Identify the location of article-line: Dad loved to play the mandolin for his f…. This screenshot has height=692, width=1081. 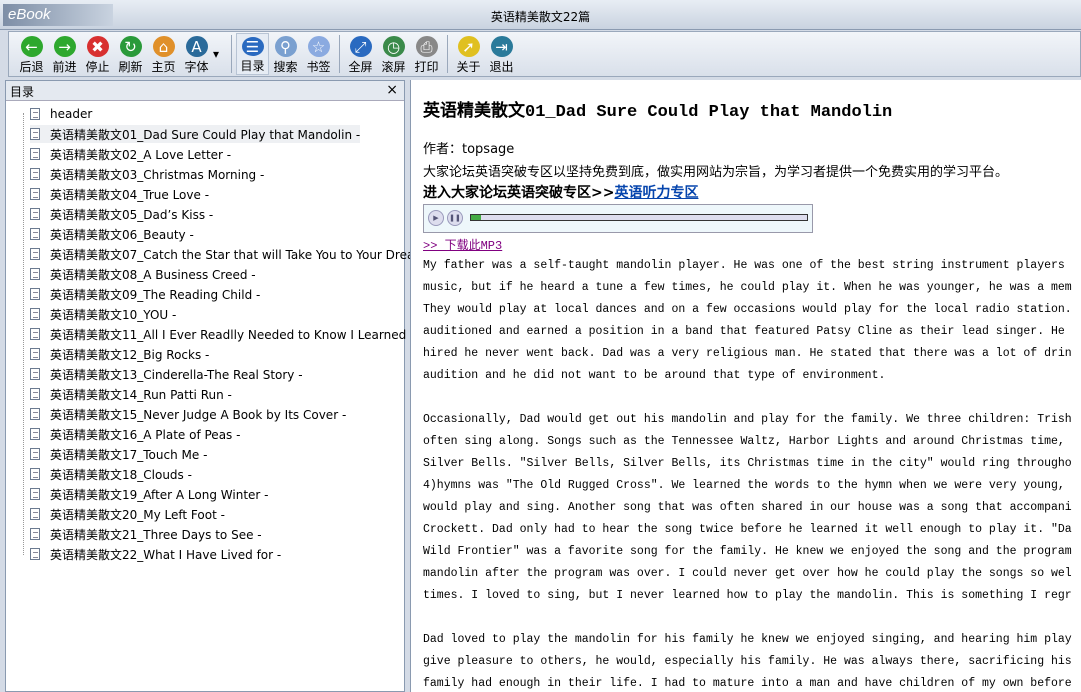
(747, 639).